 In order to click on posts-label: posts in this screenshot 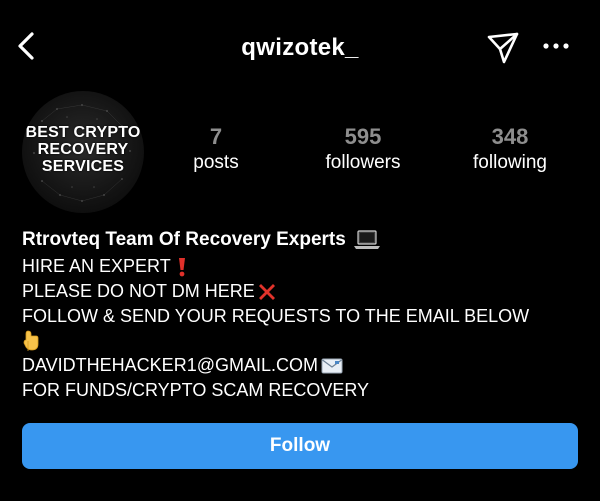, I will do `click(216, 162)`.